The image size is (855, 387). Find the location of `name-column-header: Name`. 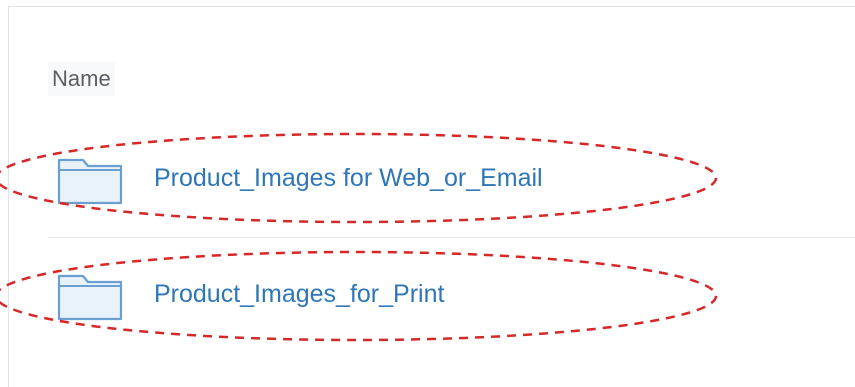

name-column-header: Name is located at coordinates (81, 79).